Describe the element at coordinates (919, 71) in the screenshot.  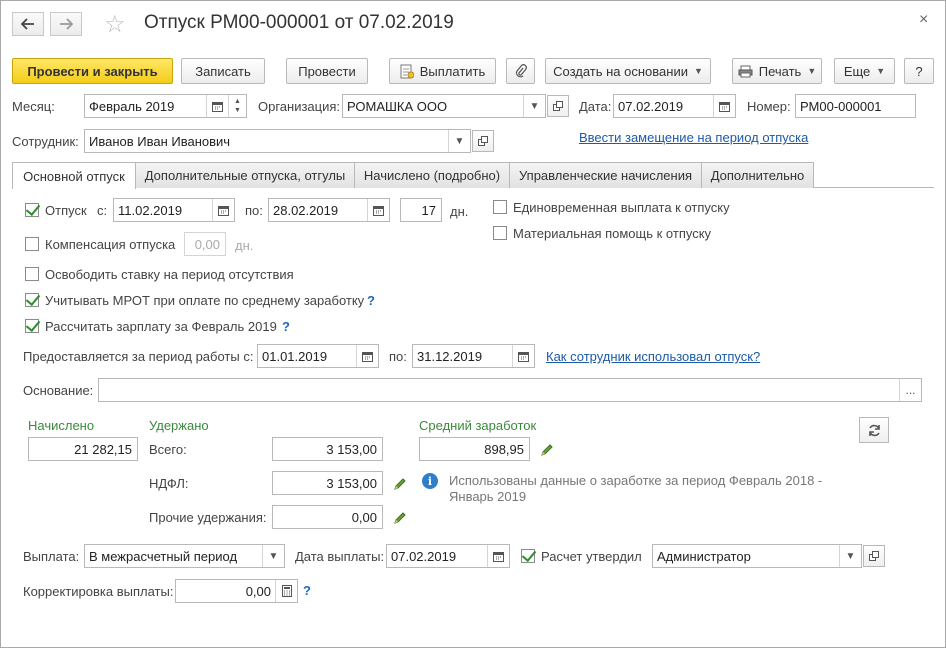
I see `help-button: ?` at that location.